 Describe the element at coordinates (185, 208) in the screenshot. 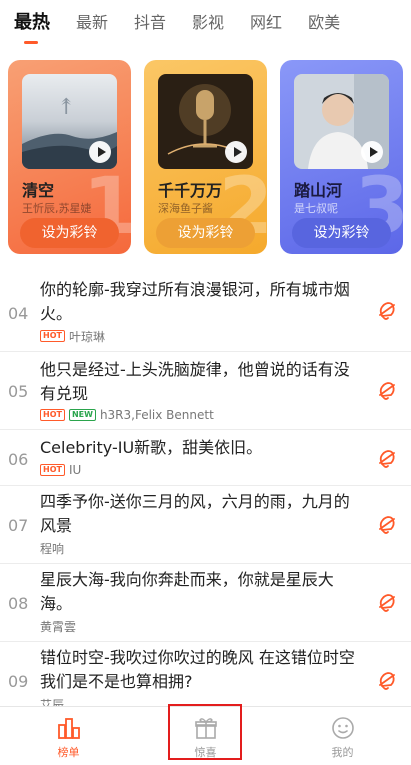

I see `card-artist: 深海鱼子酱` at that location.